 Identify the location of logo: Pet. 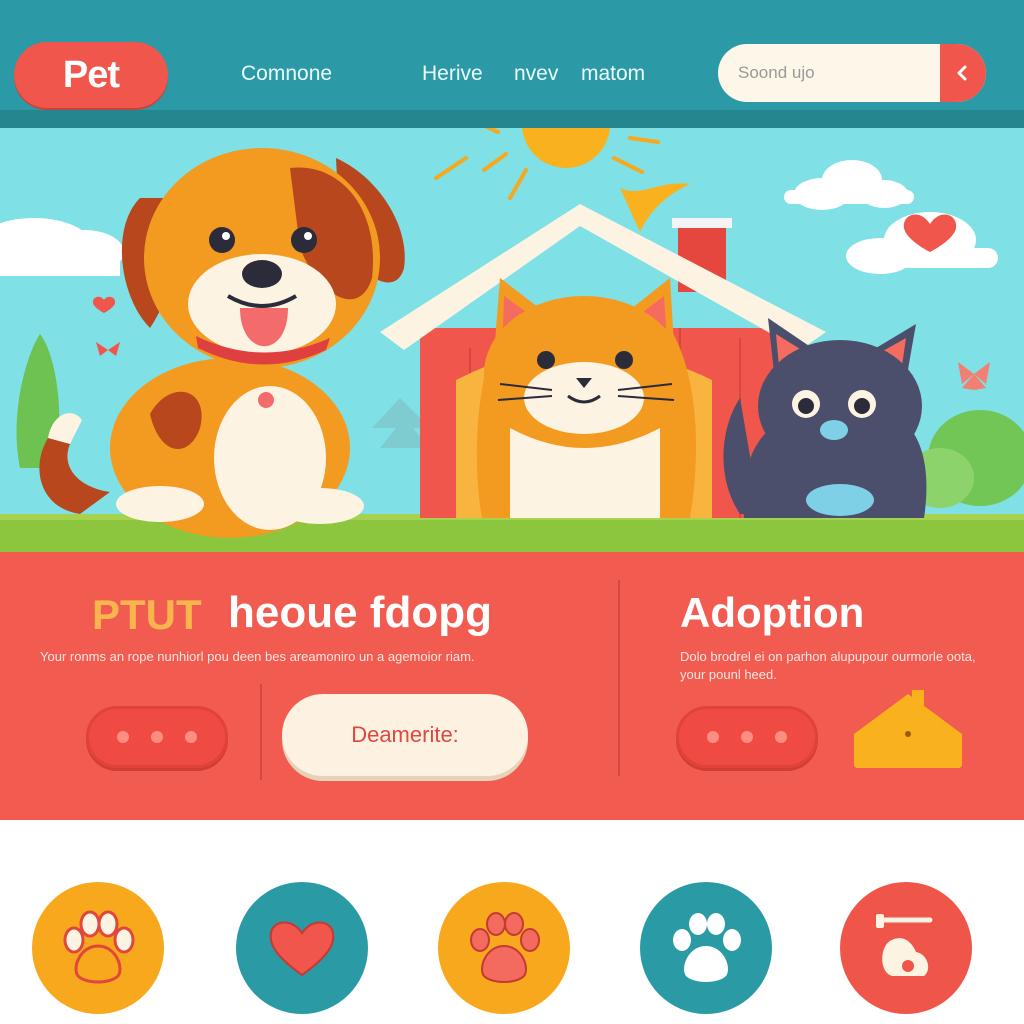
(91, 75).